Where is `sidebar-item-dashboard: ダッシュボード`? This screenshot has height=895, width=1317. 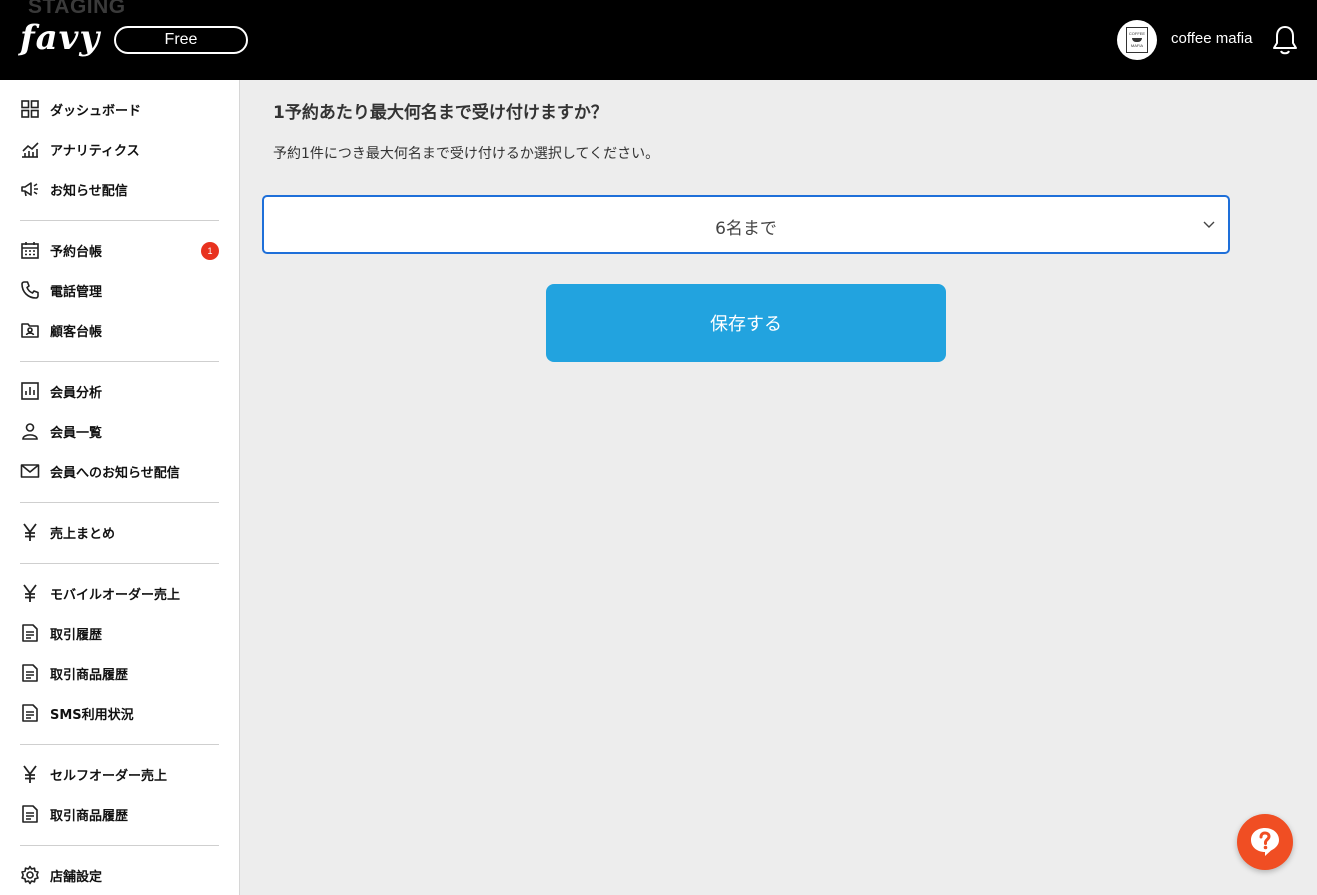
sidebar-item-dashboard: ダッシュボード is located at coordinates (120, 109).